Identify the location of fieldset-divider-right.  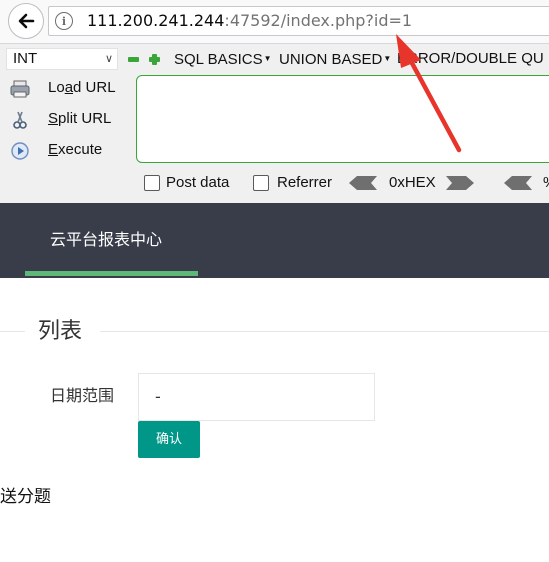
(324, 331).